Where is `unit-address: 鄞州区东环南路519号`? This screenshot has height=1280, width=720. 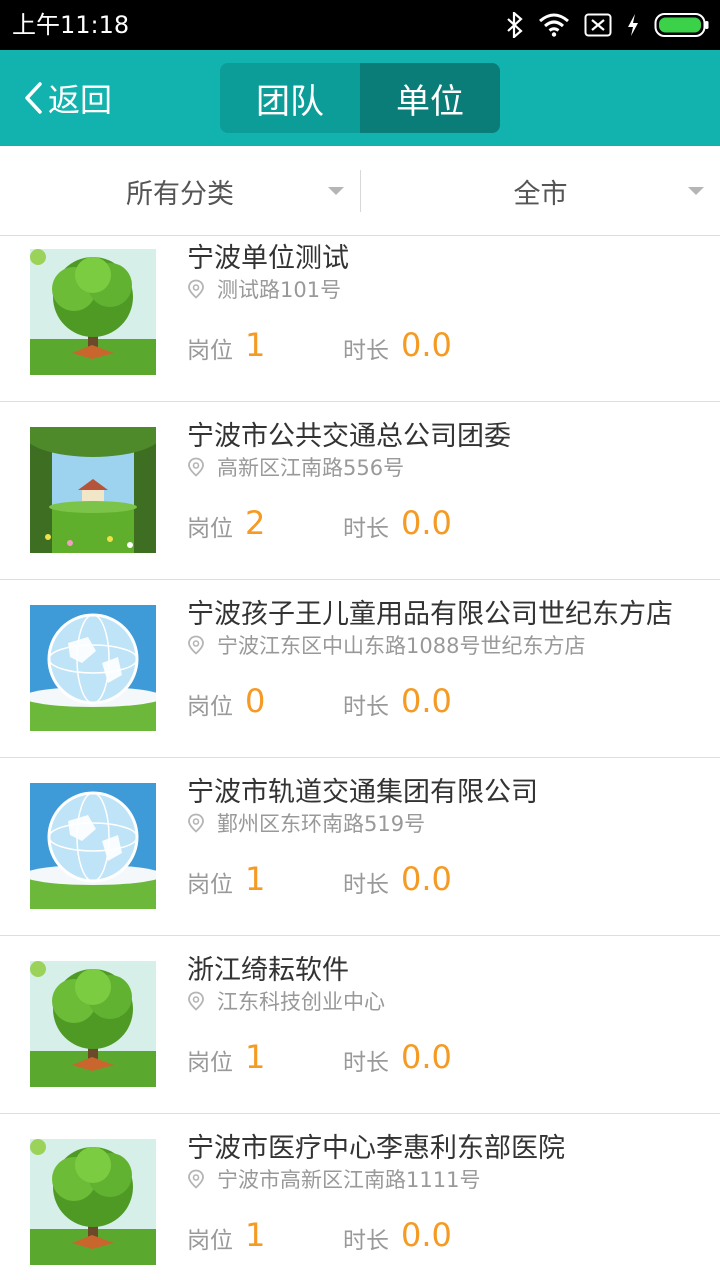
unit-address: 鄞州区东环南路519号 is located at coordinates (306, 823).